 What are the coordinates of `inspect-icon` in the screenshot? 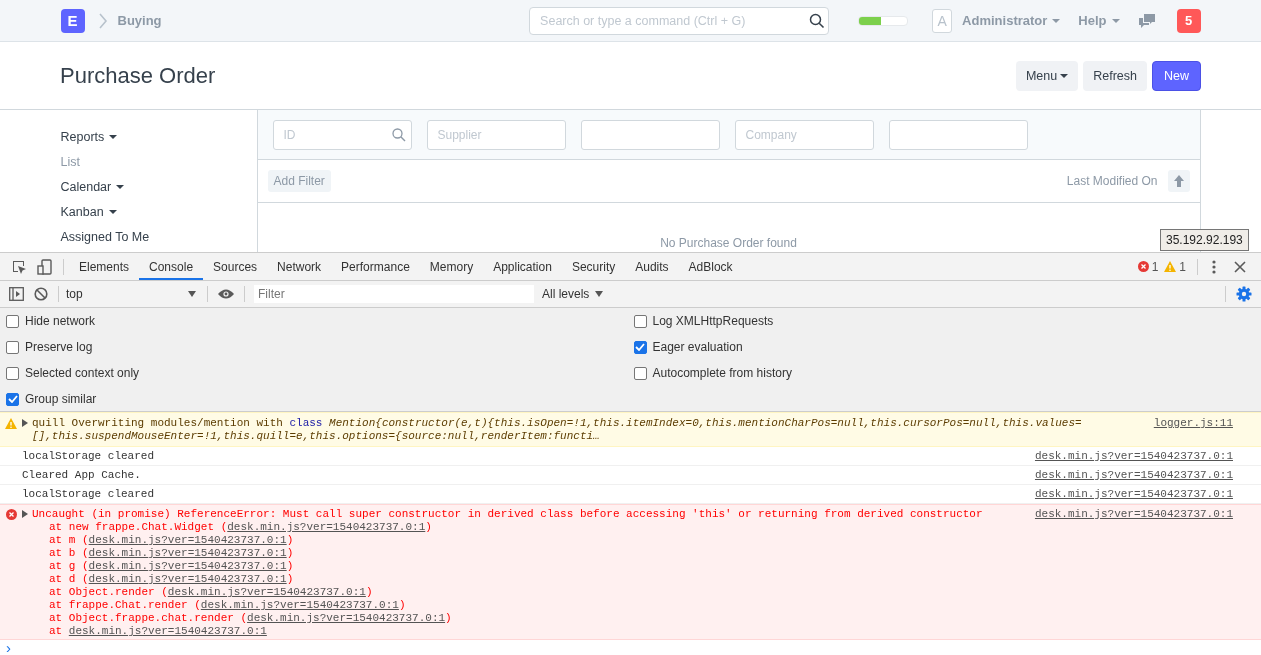 It's located at (19, 266).